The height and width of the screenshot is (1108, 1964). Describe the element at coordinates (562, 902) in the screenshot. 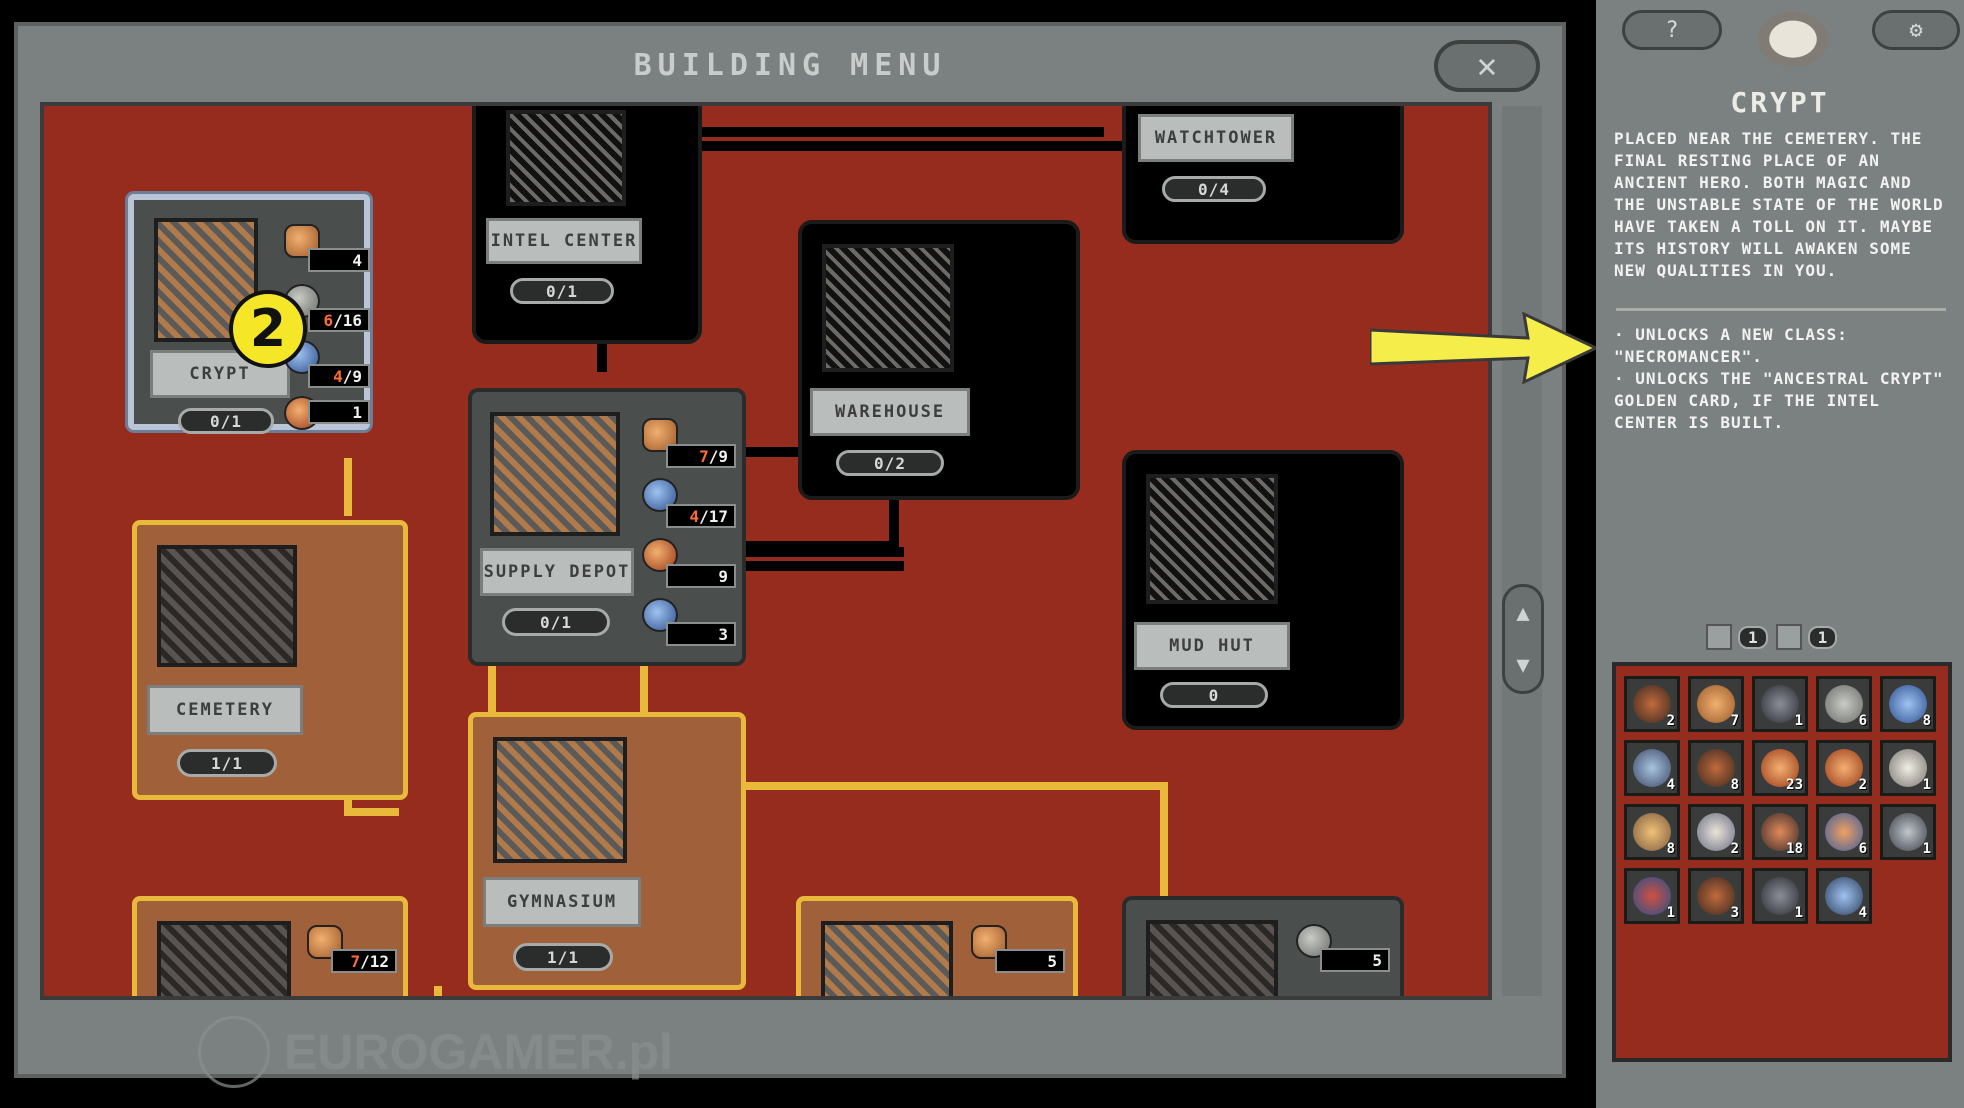

I see `building-name-gymnasium: GYMNASIUM` at that location.